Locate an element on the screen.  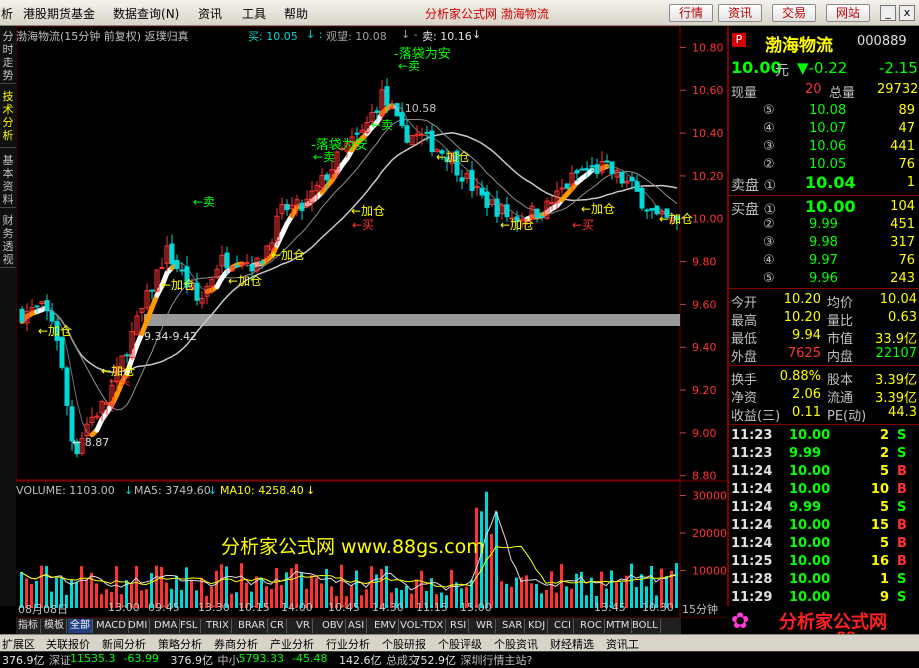
indicator-tab-mtm: MTM is located at coordinates (618, 626).